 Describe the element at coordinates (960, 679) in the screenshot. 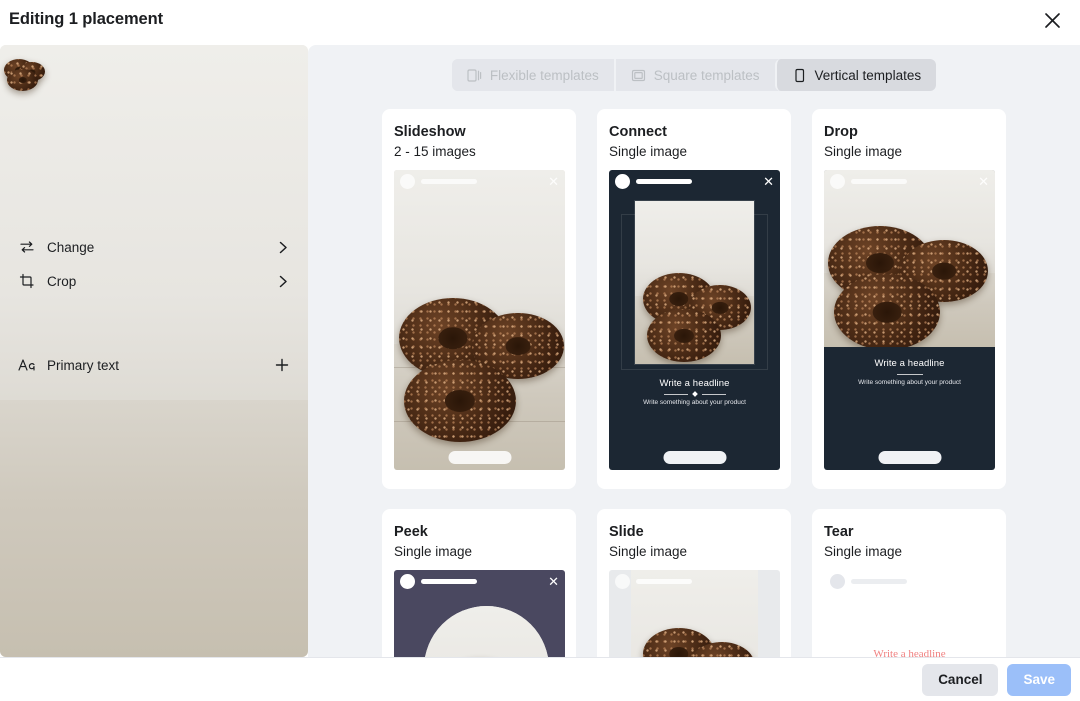

I see `cancel-button: Cancel` at that location.